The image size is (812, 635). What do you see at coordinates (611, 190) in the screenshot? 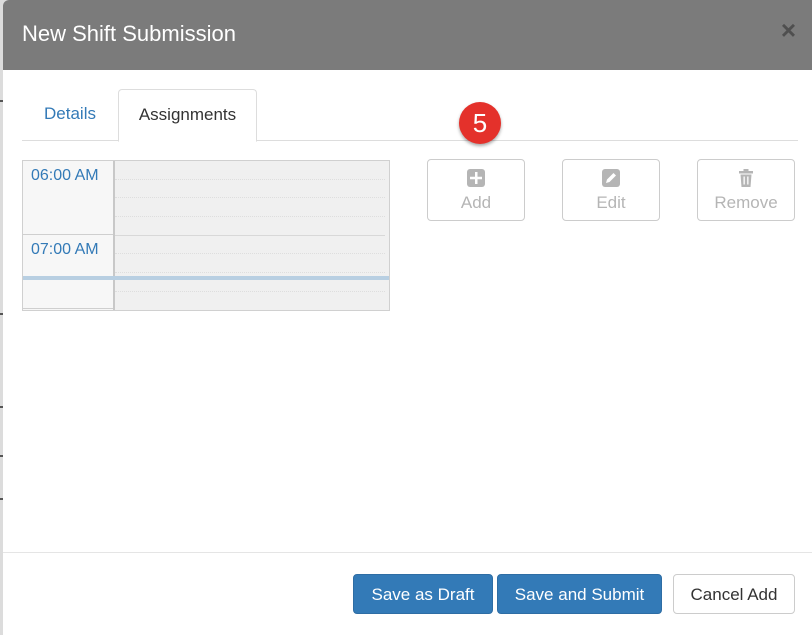
I see `edit-button: Edit` at bounding box center [611, 190].